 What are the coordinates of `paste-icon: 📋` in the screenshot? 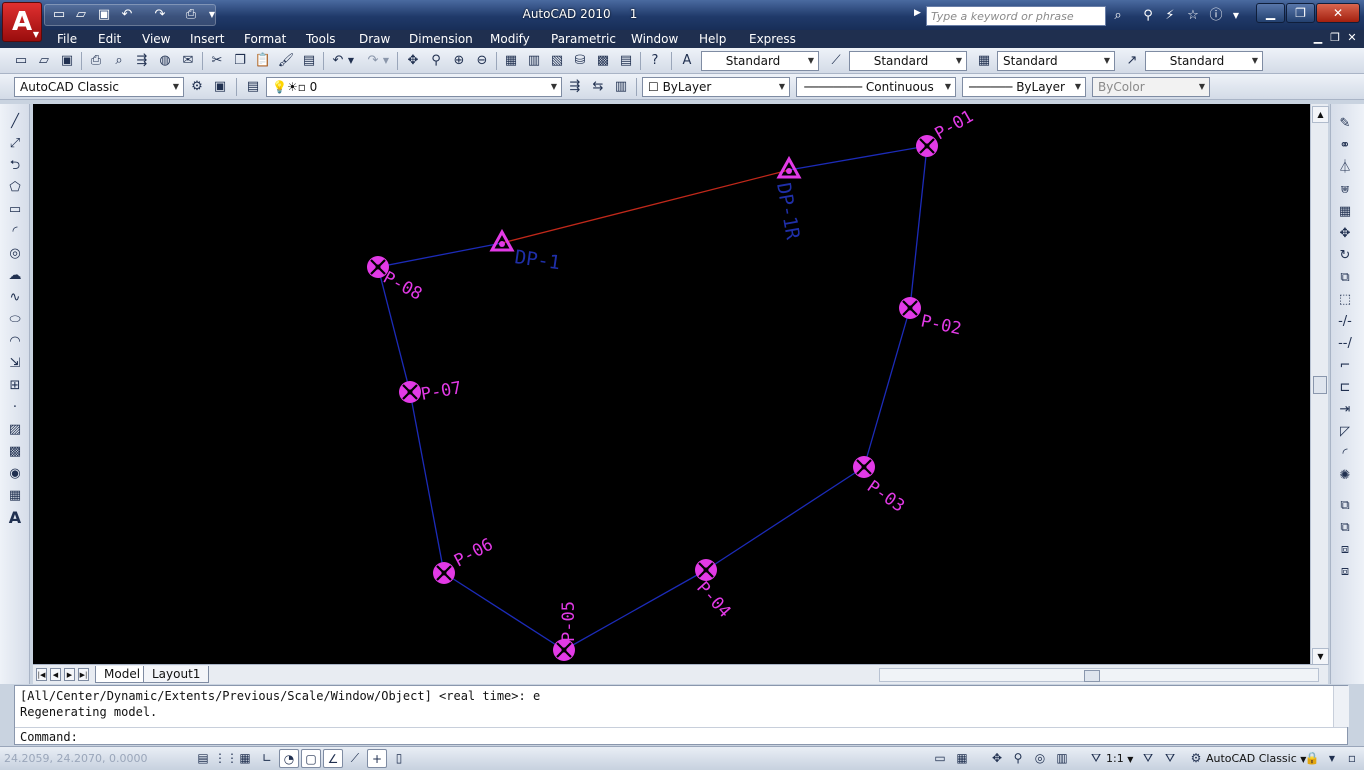 It's located at (263, 61).